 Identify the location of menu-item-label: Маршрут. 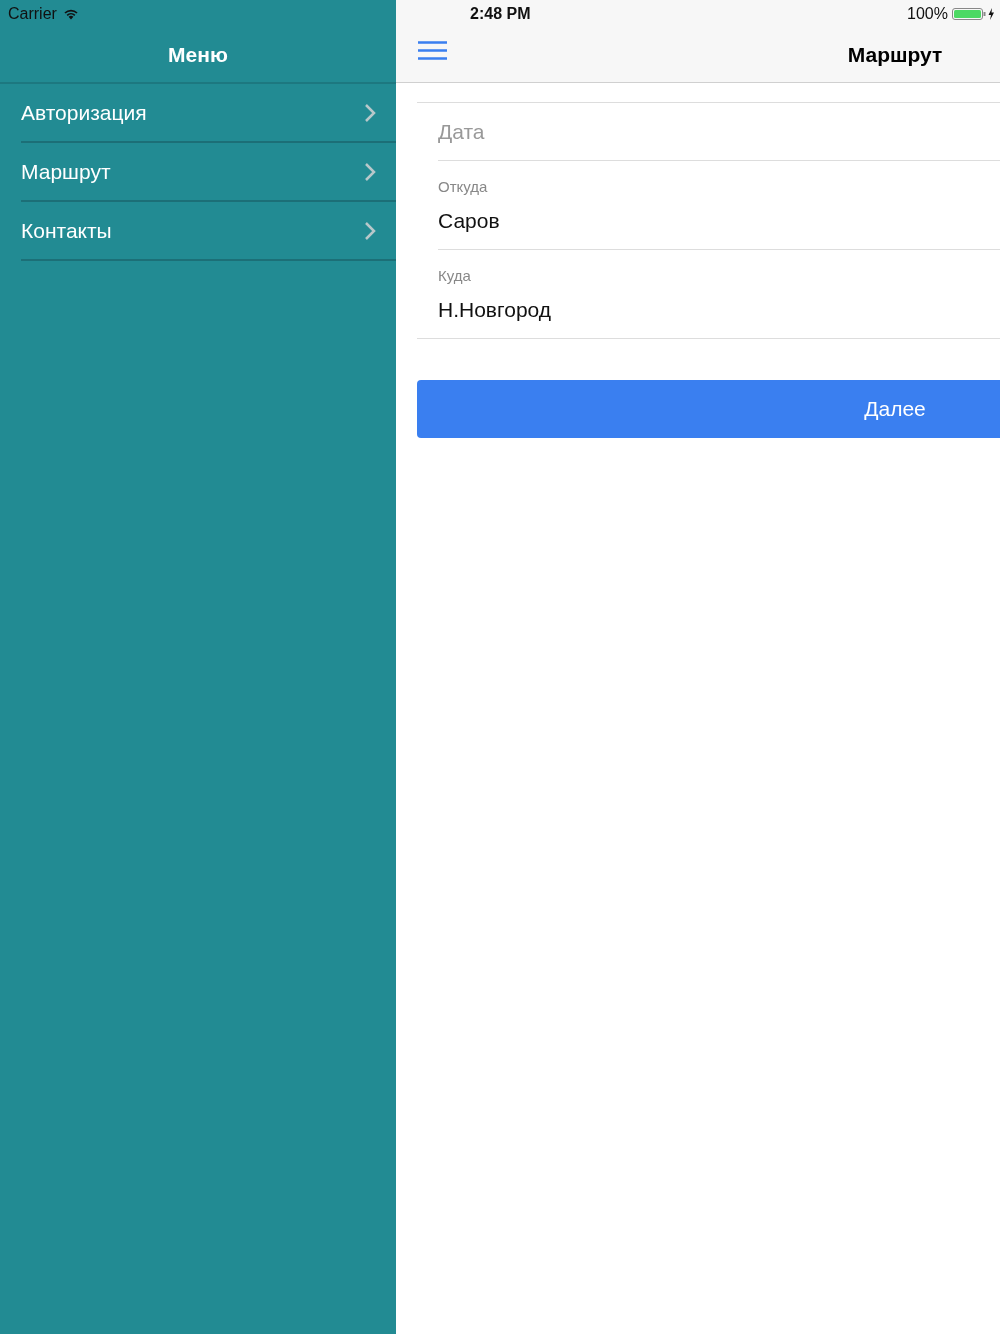
(66, 171).